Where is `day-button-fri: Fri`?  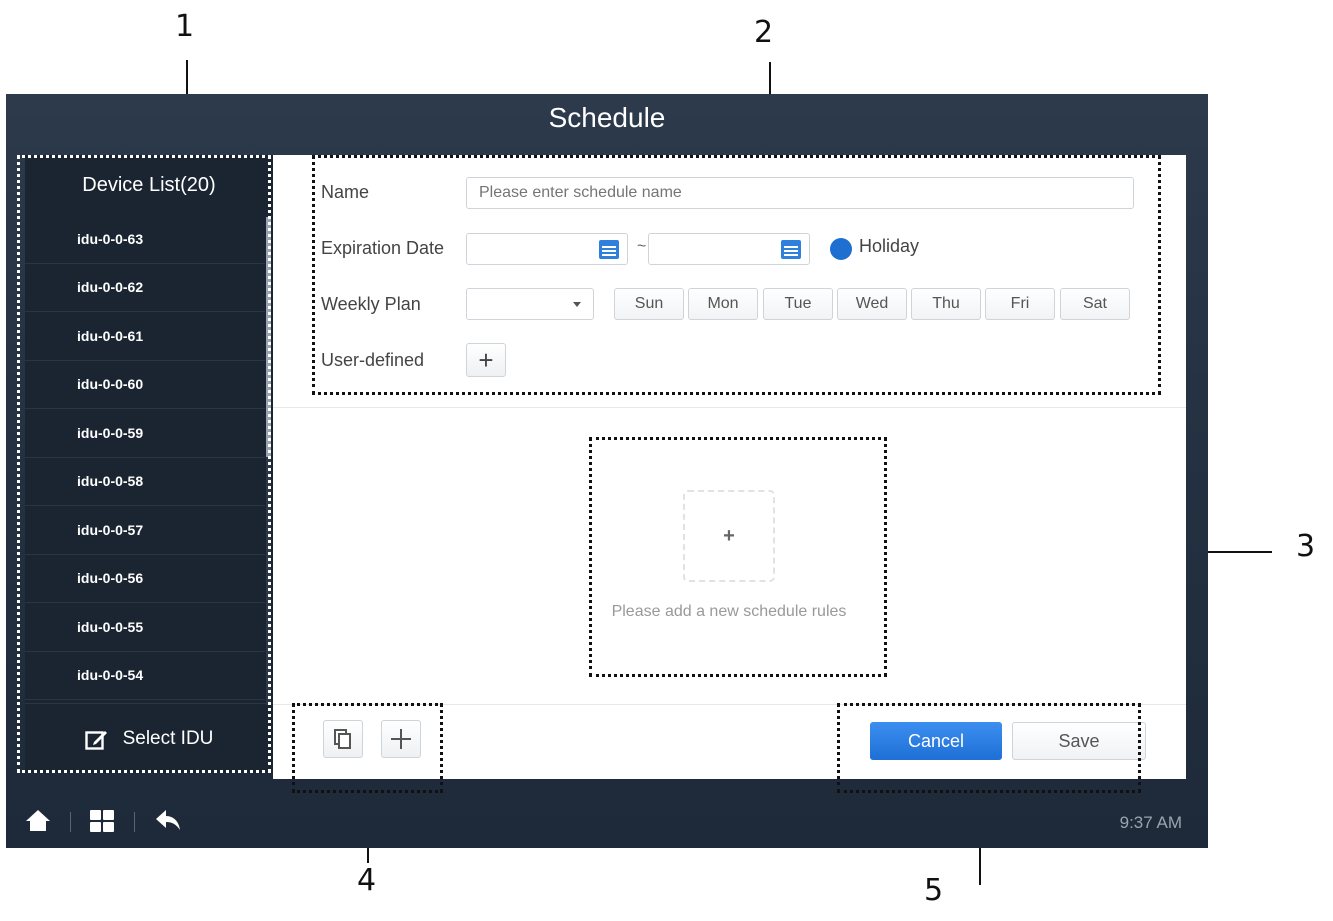
day-button-fri: Fri is located at coordinates (1020, 304).